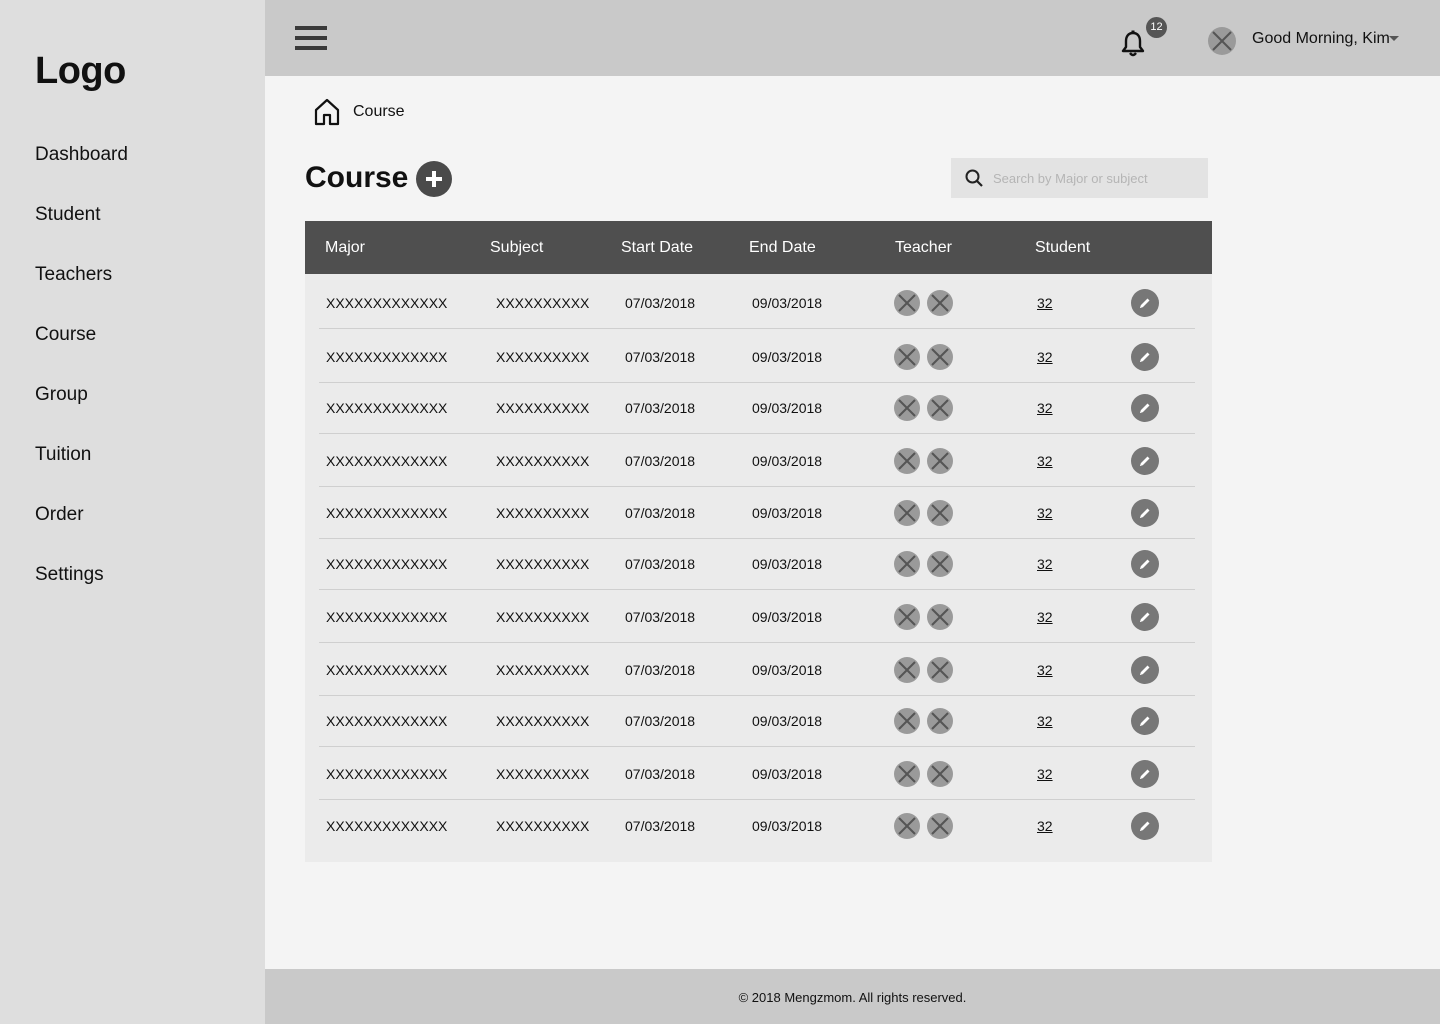  I want to click on bell-icon, so click(1133, 44).